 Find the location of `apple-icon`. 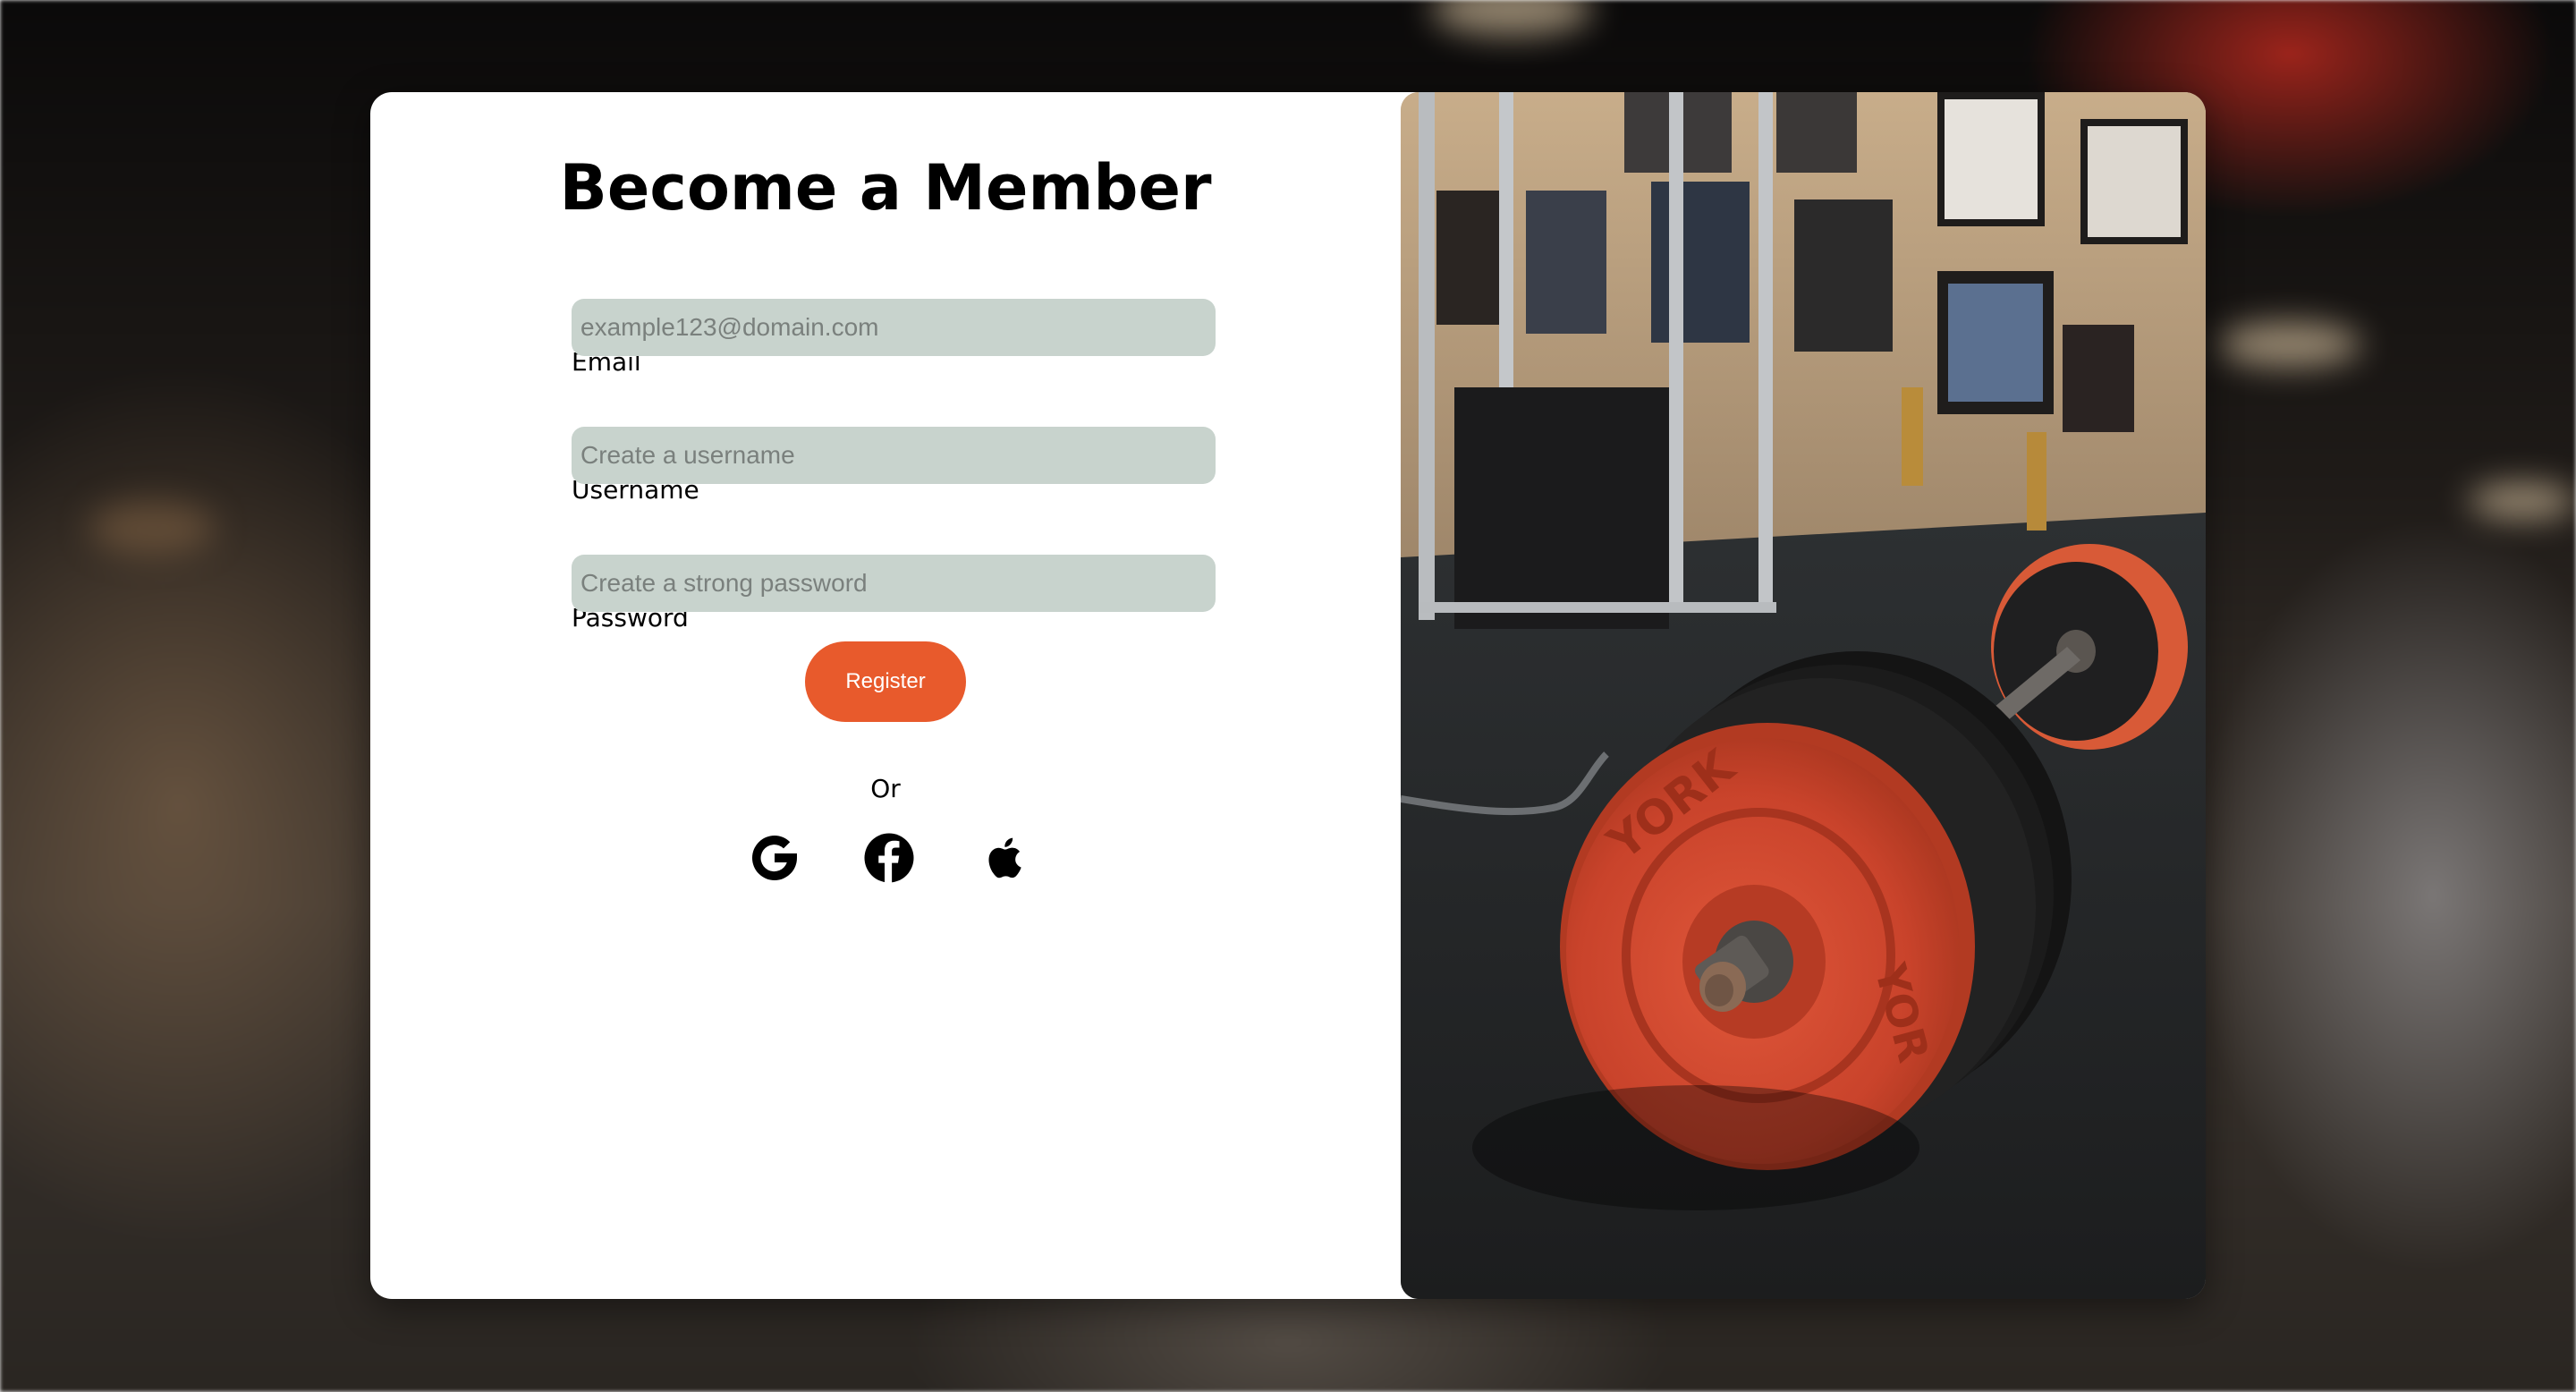

apple-icon is located at coordinates (1001, 860).